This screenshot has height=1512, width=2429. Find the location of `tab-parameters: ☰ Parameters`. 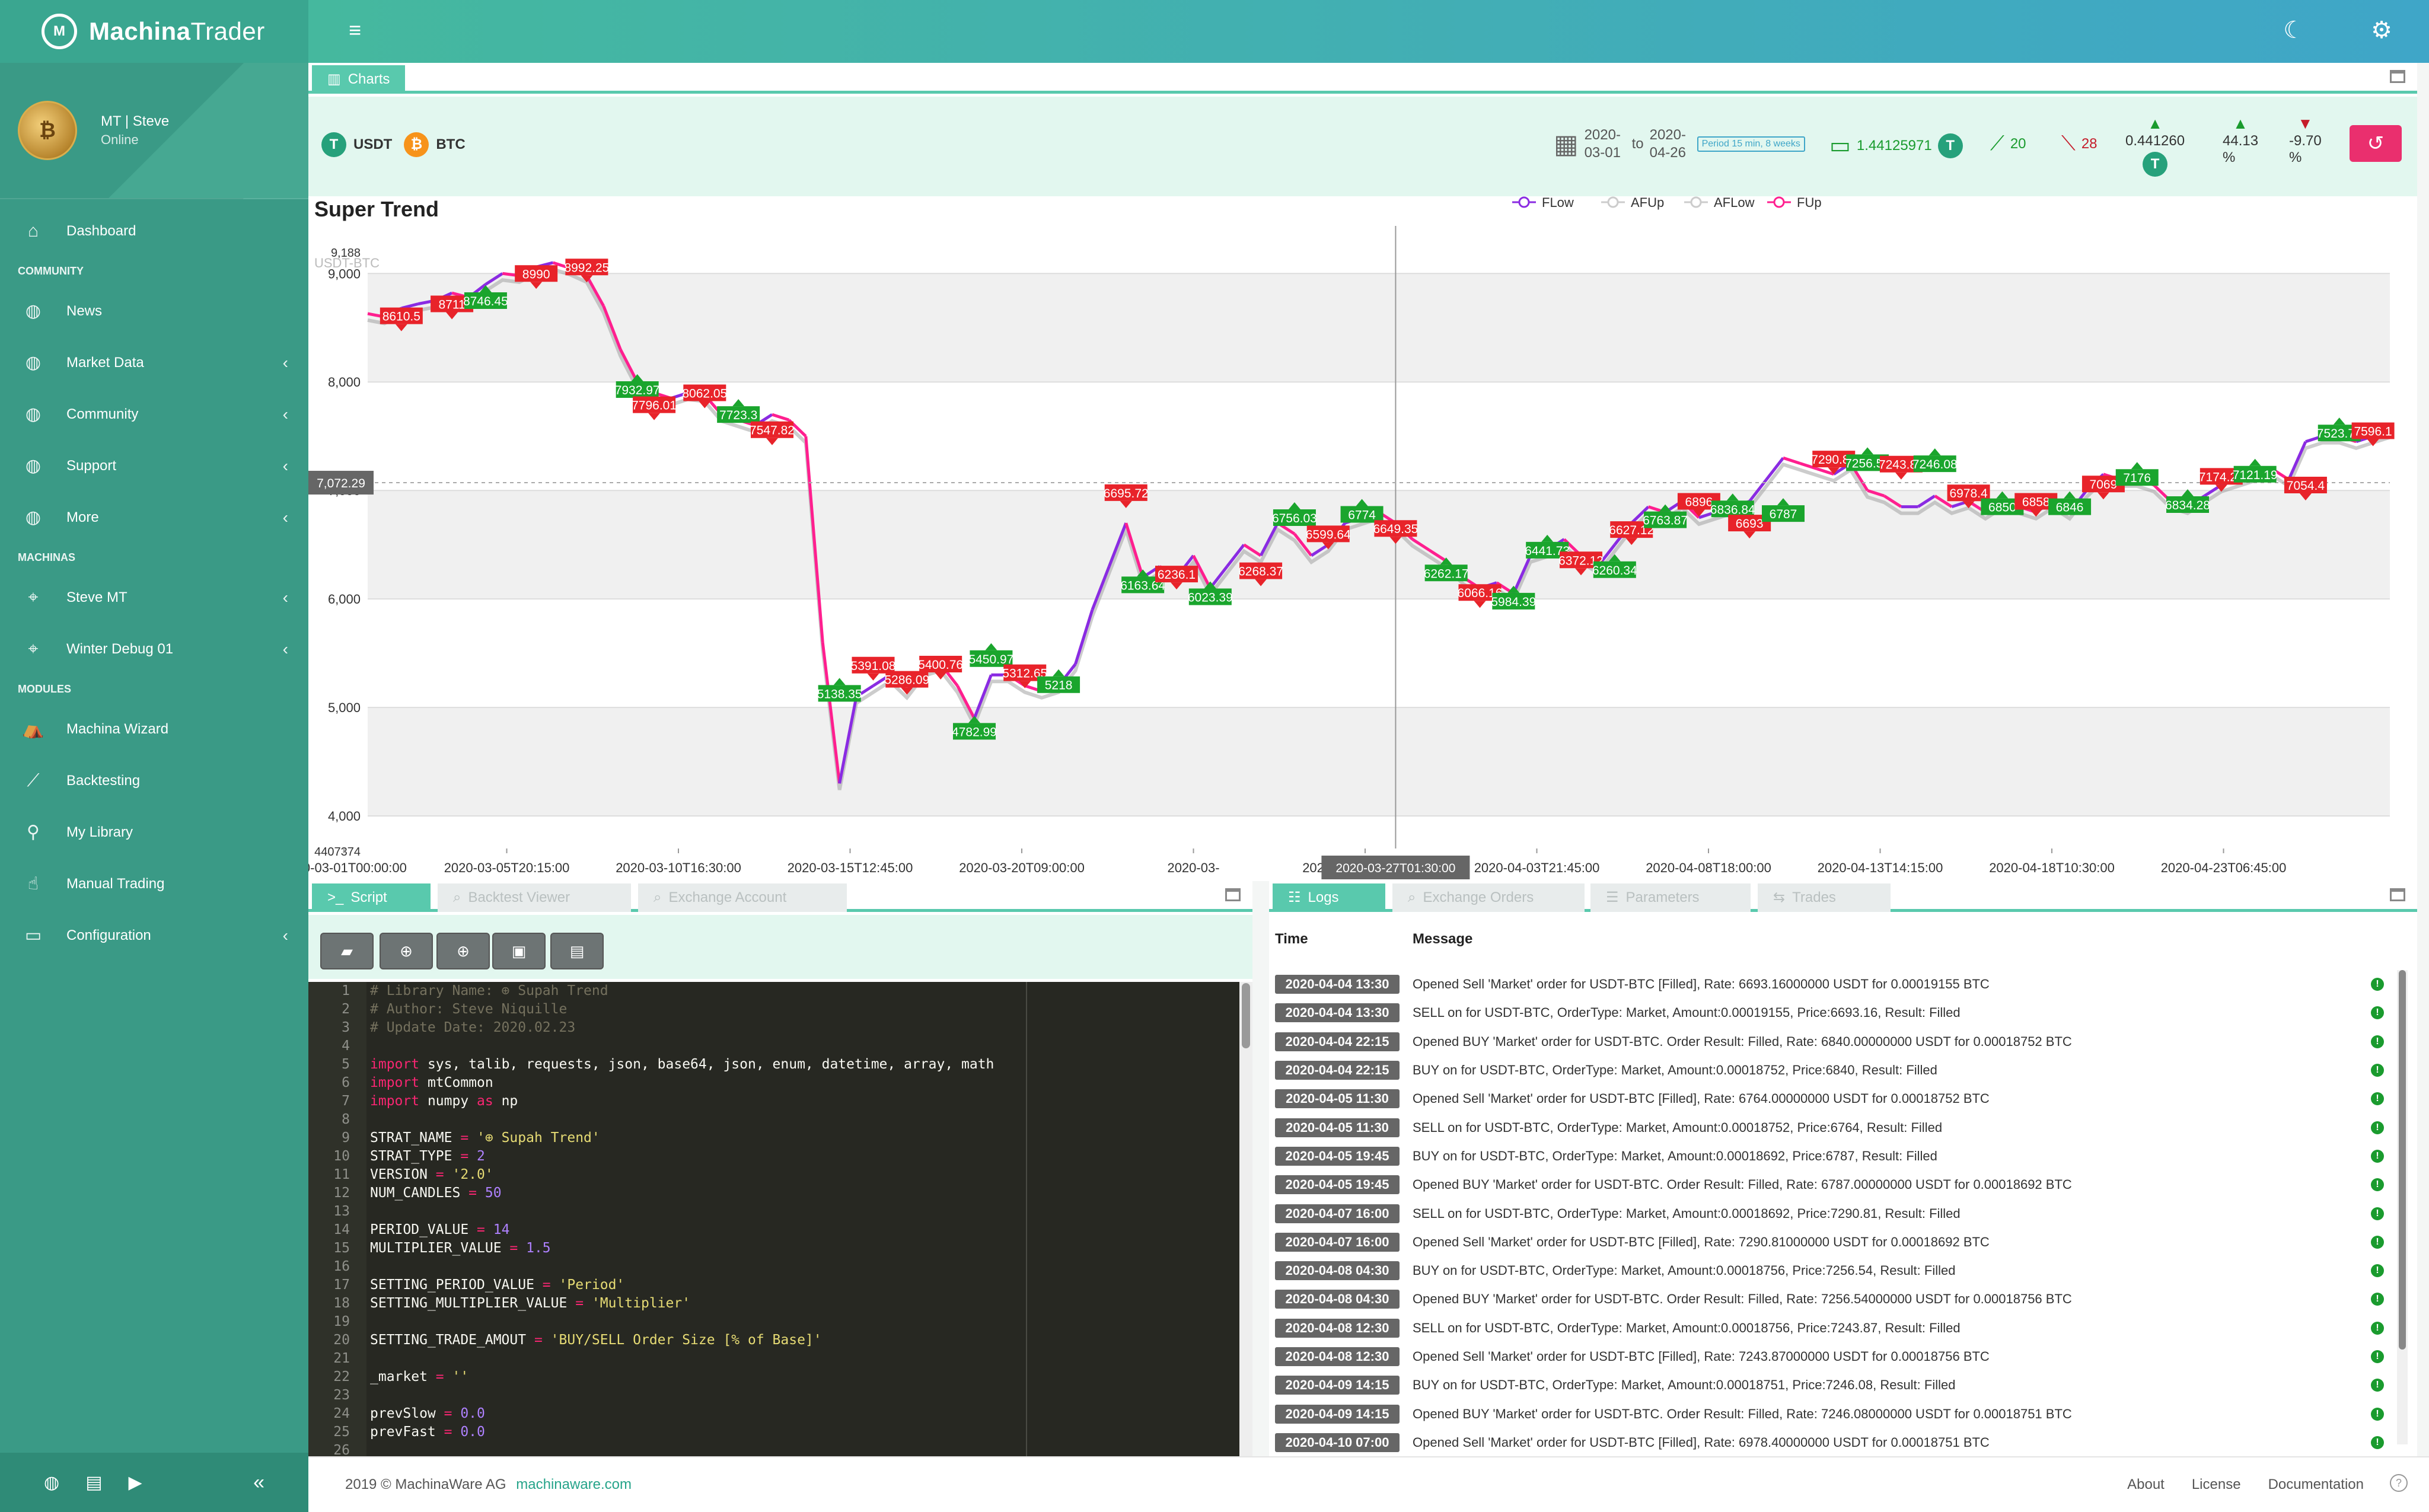

tab-parameters: ☰ Parameters is located at coordinates (1670, 897).